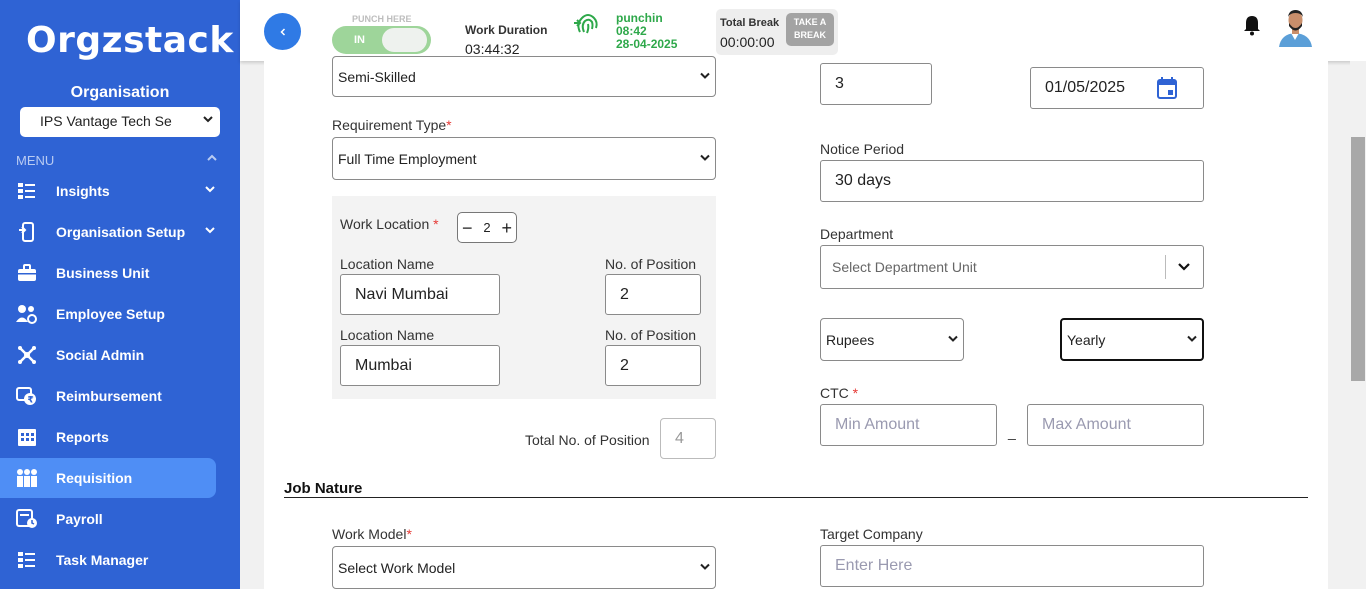 Image resolution: width=1366 pixels, height=589 pixels. What do you see at coordinates (857, 234) in the screenshot?
I see `department-label: Department` at bounding box center [857, 234].